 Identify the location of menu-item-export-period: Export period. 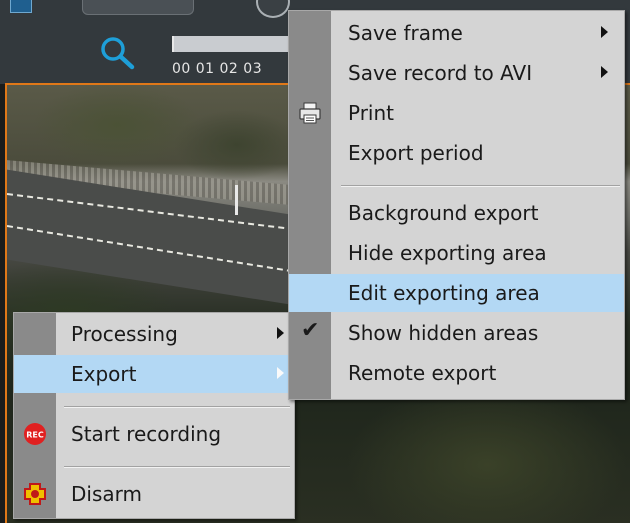
(456, 153).